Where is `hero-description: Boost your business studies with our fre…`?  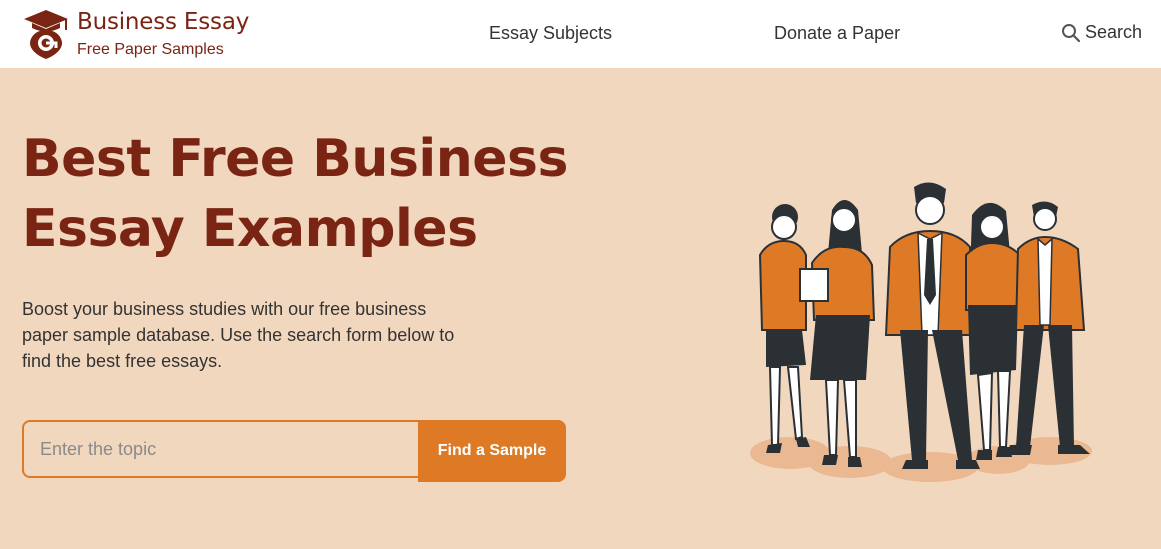
hero-description: Boost your business studies with our fre… is located at coordinates (238, 335).